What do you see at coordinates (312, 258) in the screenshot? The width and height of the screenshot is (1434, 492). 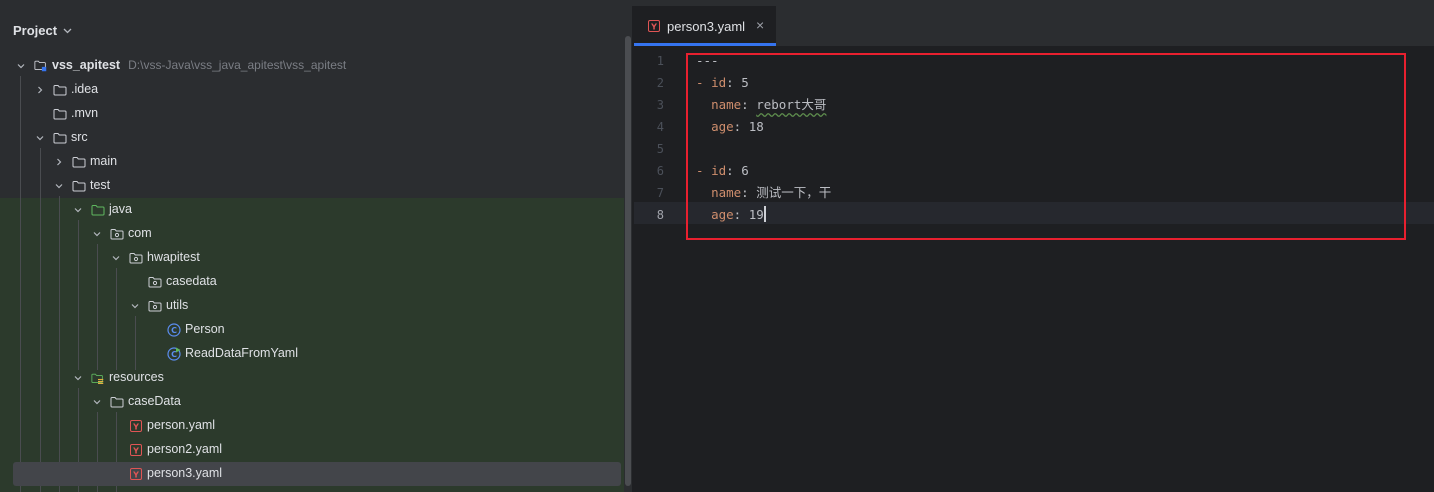 I see `tree-item: hwapitest` at bounding box center [312, 258].